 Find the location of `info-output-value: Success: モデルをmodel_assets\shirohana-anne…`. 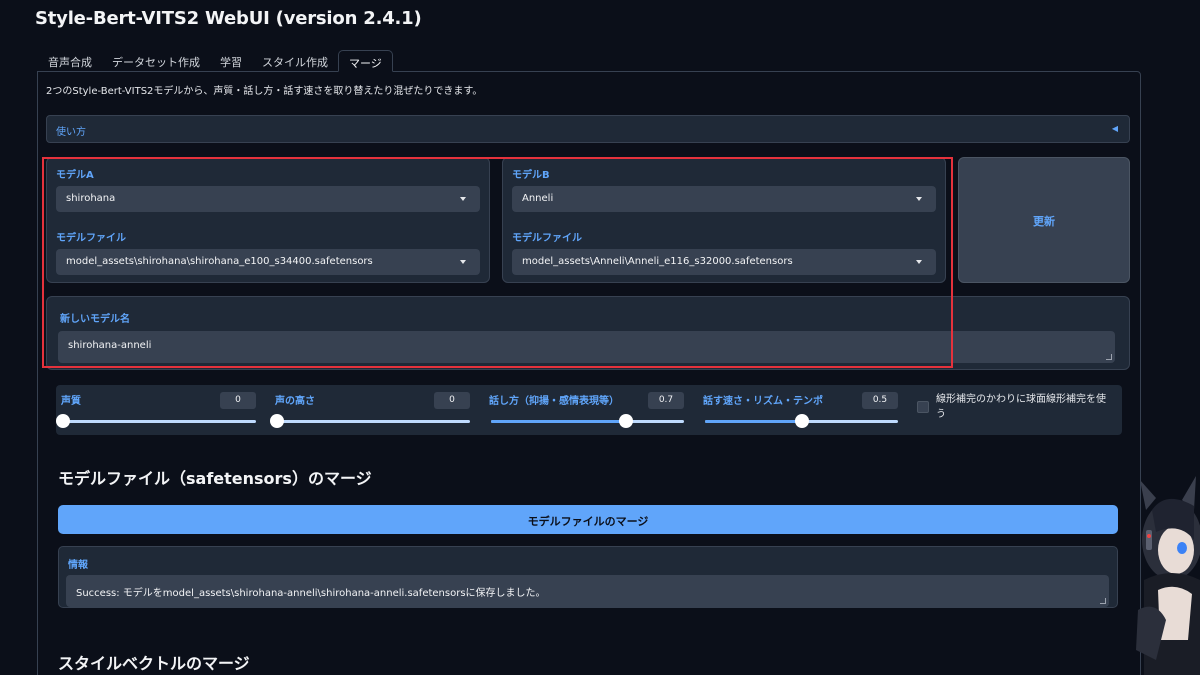

info-output-value: Success: モデルをmodel_assets\shirohana-anne… is located at coordinates (311, 593).